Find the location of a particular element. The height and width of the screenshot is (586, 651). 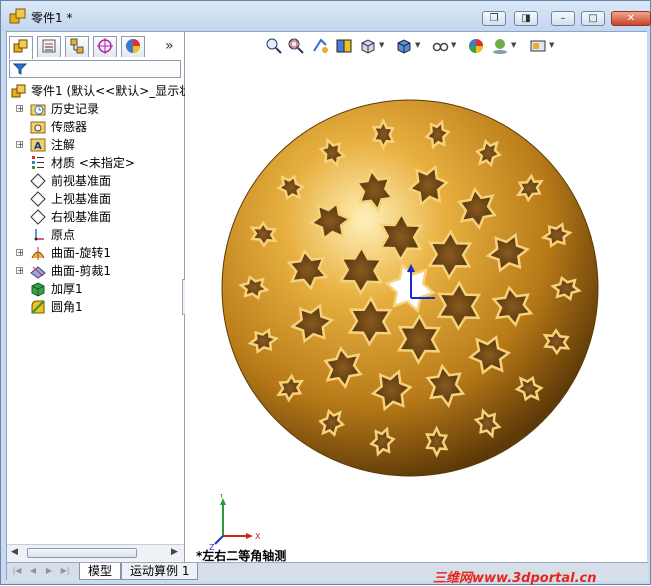

display-style-icon is located at coordinates (404, 46).